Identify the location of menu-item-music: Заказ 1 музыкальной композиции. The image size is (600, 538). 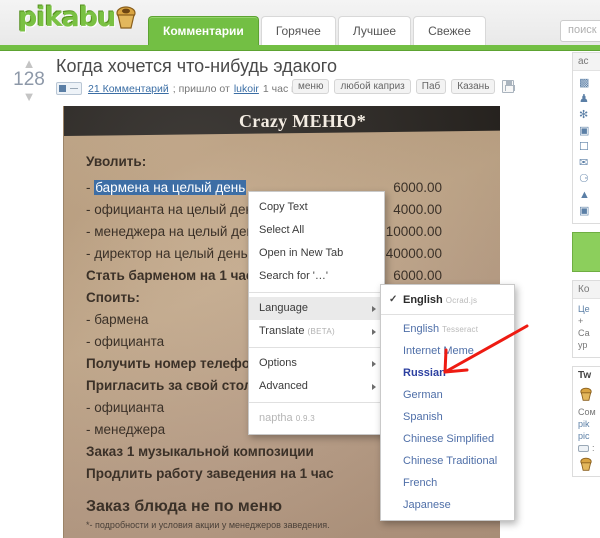
(200, 451).